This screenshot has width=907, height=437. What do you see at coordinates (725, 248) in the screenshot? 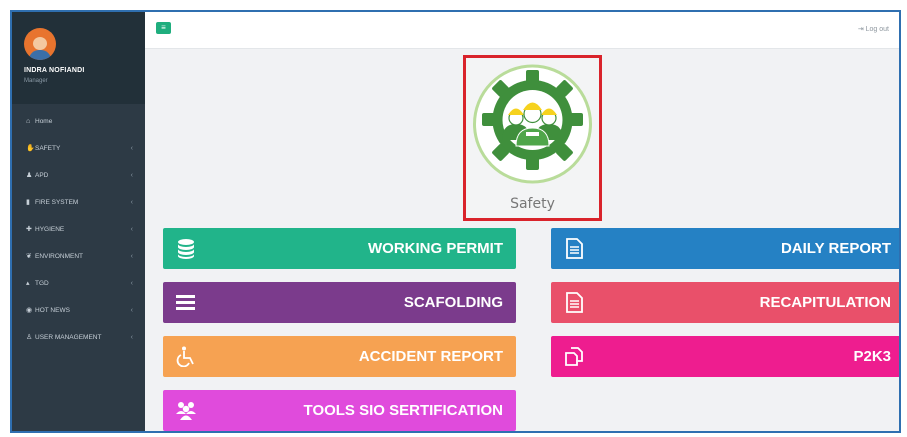
I see `daily-report-button: DAILY REPORT` at bounding box center [725, 248].